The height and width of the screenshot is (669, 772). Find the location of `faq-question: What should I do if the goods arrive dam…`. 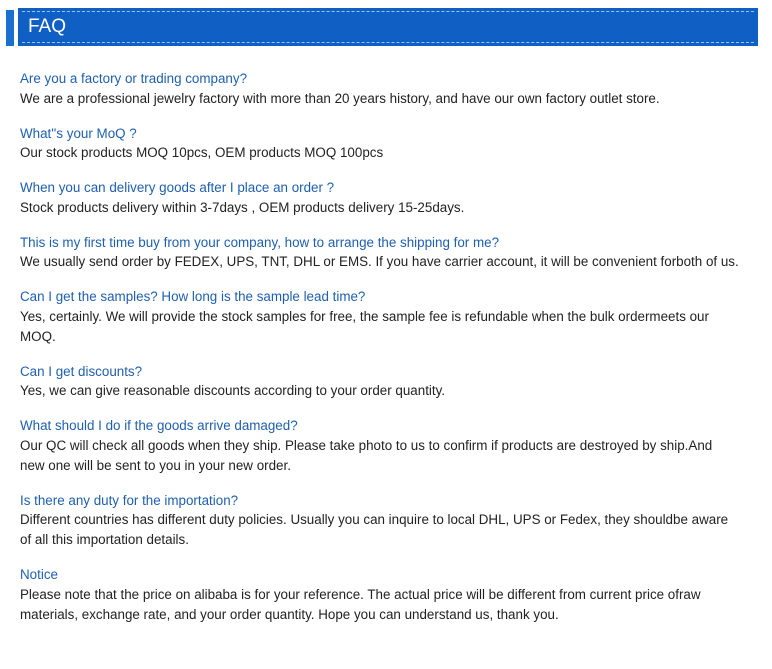

faq-question: What should I do if the goods arrive dam… is located at coordinates (159, 425).